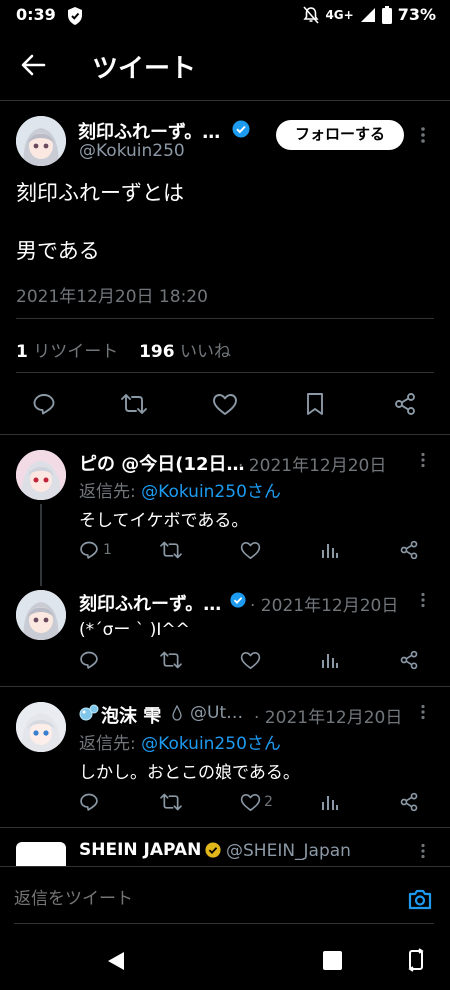  What do you see at coordinates (288, 851) in the screenshot?
I see `author-handle: @SHEIN_Japan` at bounding box center [288, 851].